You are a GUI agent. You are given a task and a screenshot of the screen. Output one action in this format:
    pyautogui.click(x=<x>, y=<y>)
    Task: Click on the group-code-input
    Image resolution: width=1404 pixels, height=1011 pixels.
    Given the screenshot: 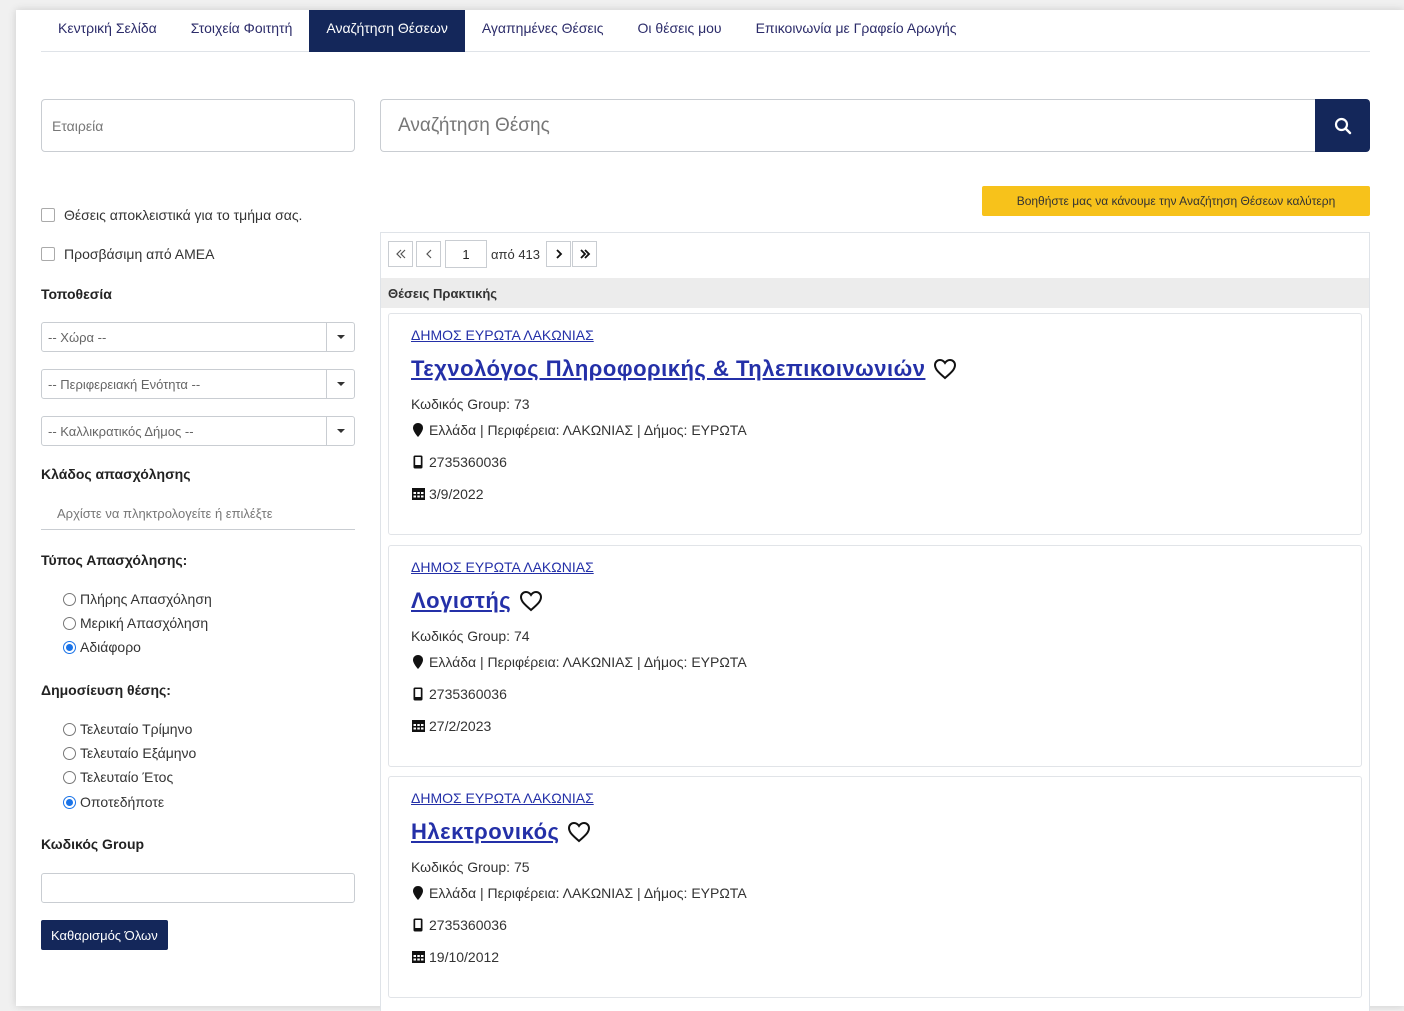 What is the action you would take?
    pyautogui.click(x=198, y=888)
    